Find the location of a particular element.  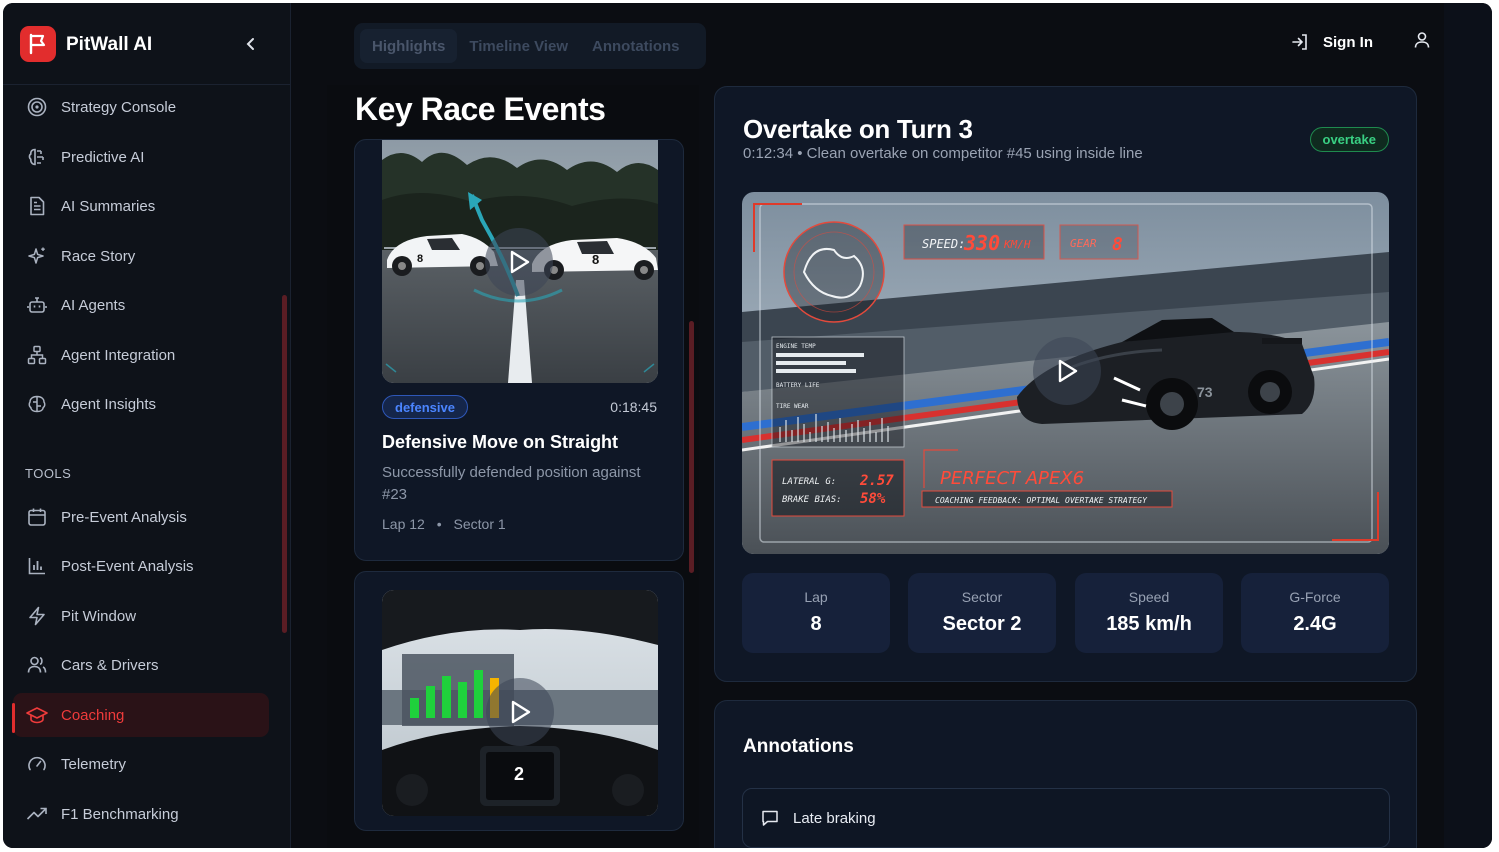

sidebar-item-label: Post-Event Analysis is located at coordinates (127, 566).